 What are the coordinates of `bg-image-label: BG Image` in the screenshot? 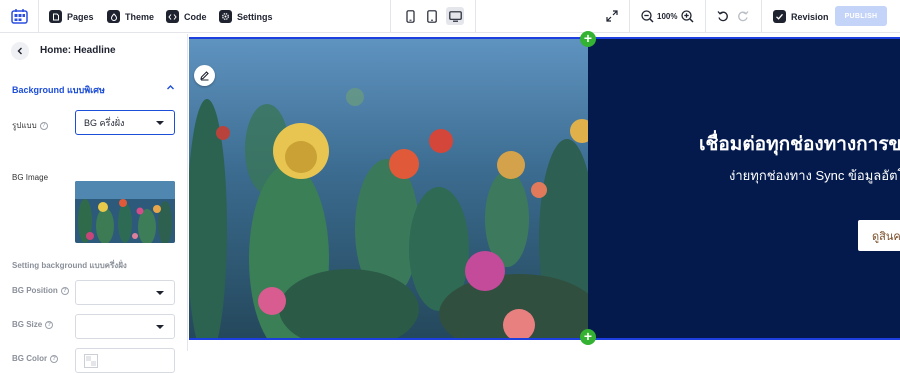 It's located at (30, 177).